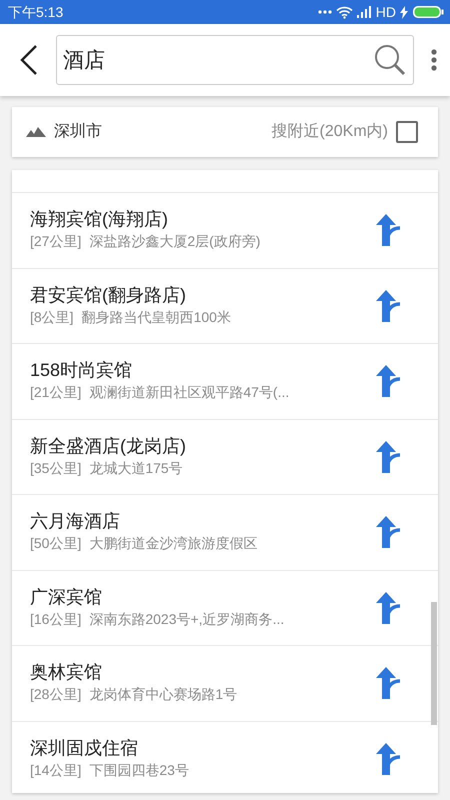  Describe the element at coordinates (56, 392) in the screenshot. I see `distance-text: [21公里]` at that location.